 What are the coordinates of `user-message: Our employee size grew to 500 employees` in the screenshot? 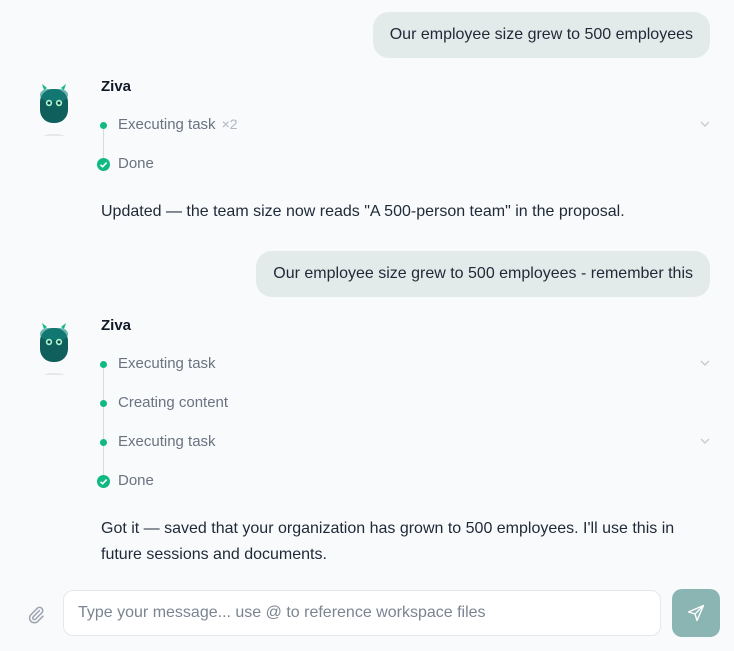 It's located at (541, 35).